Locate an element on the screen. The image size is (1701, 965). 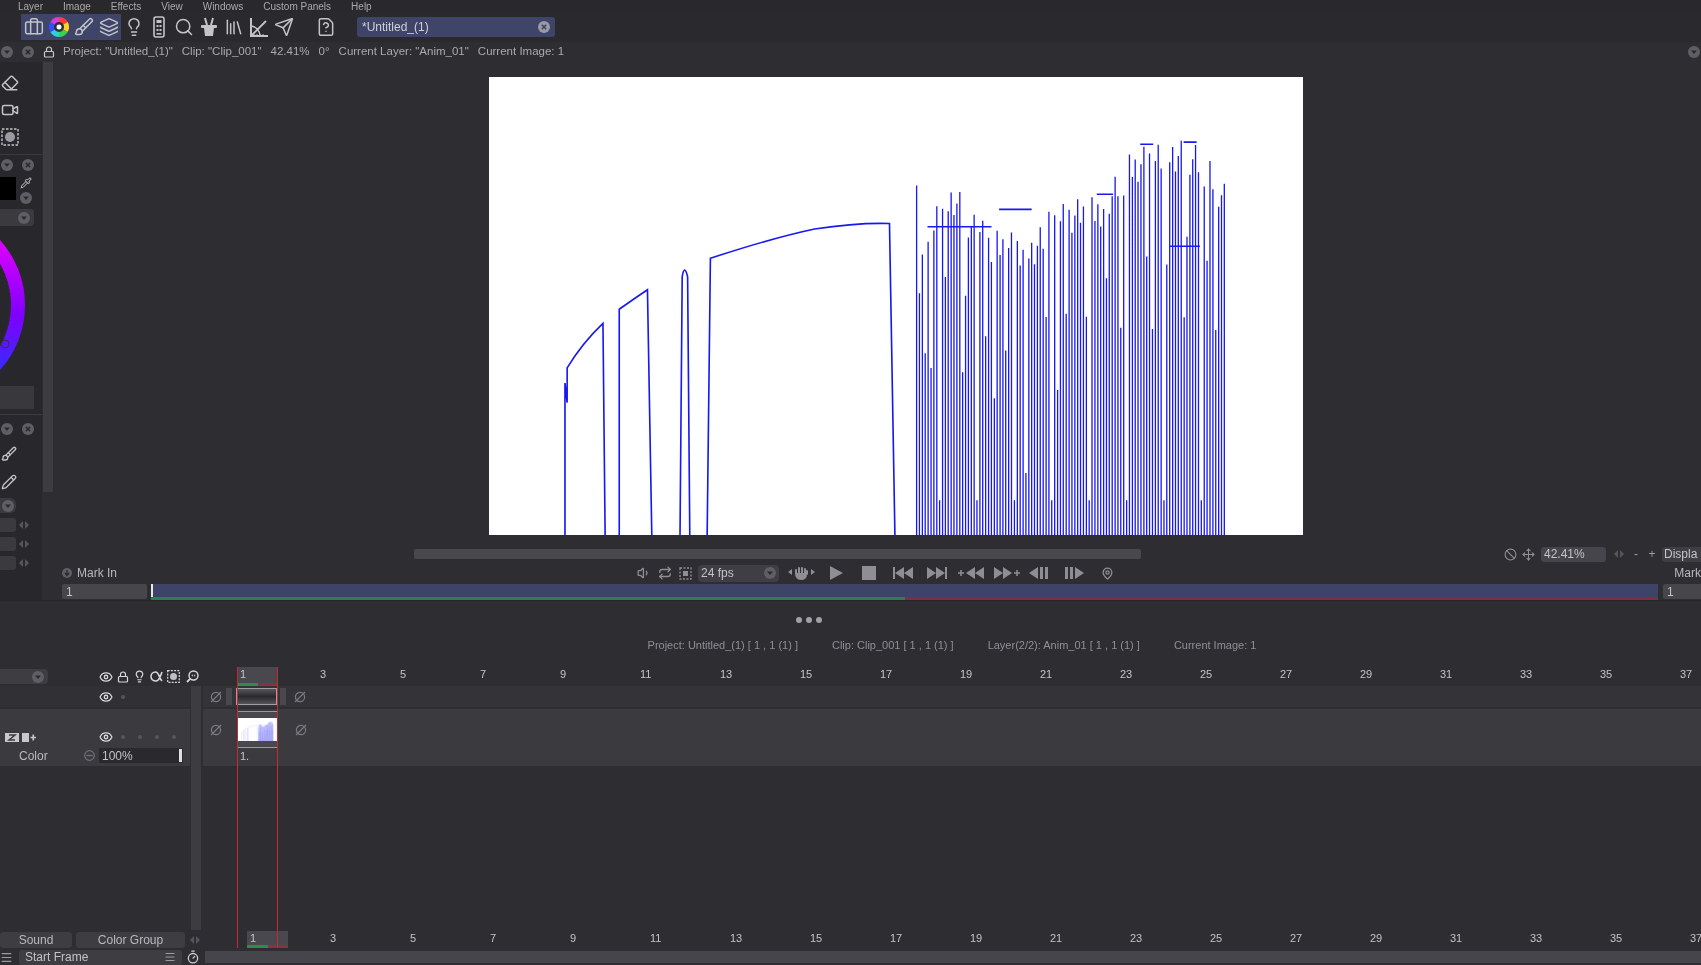
minus-circle-icon is located at coordinates (89, 755).